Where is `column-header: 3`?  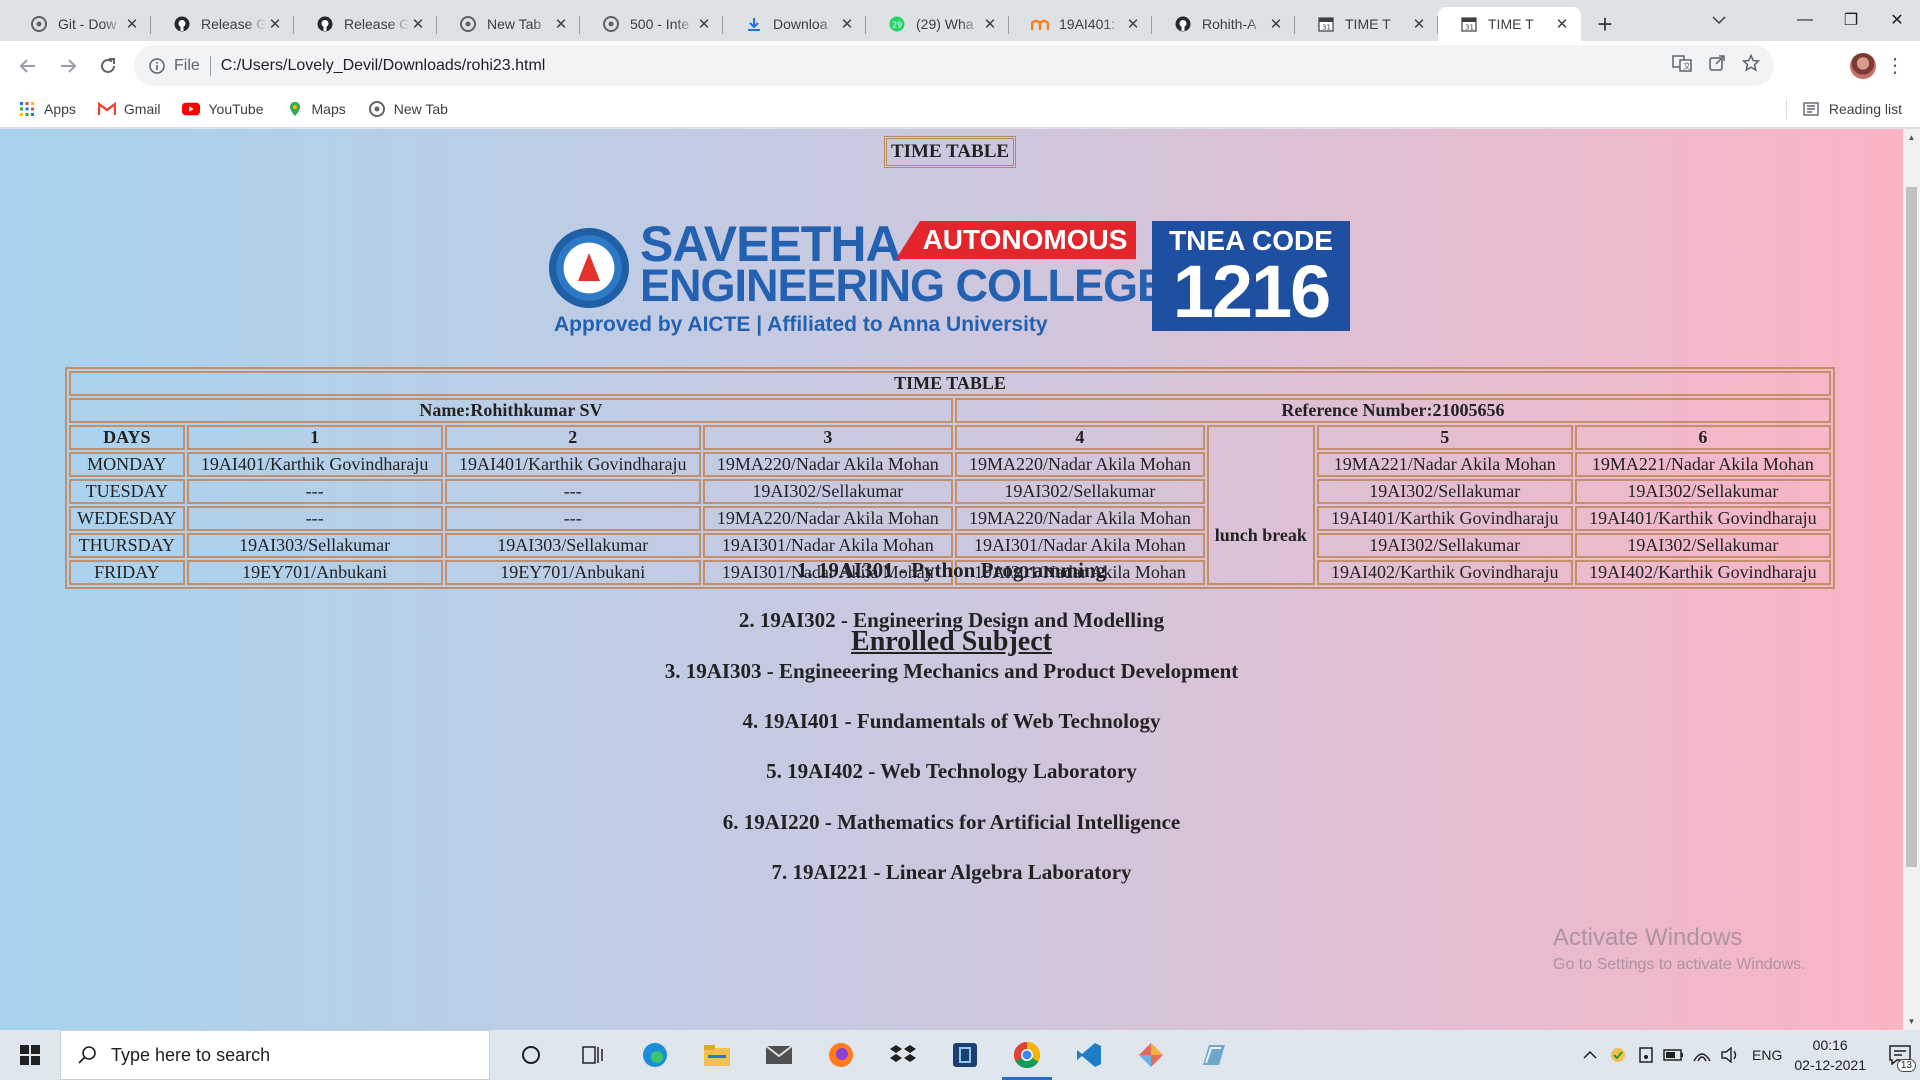
column-header: 3 is located at coordinates (827, 437).